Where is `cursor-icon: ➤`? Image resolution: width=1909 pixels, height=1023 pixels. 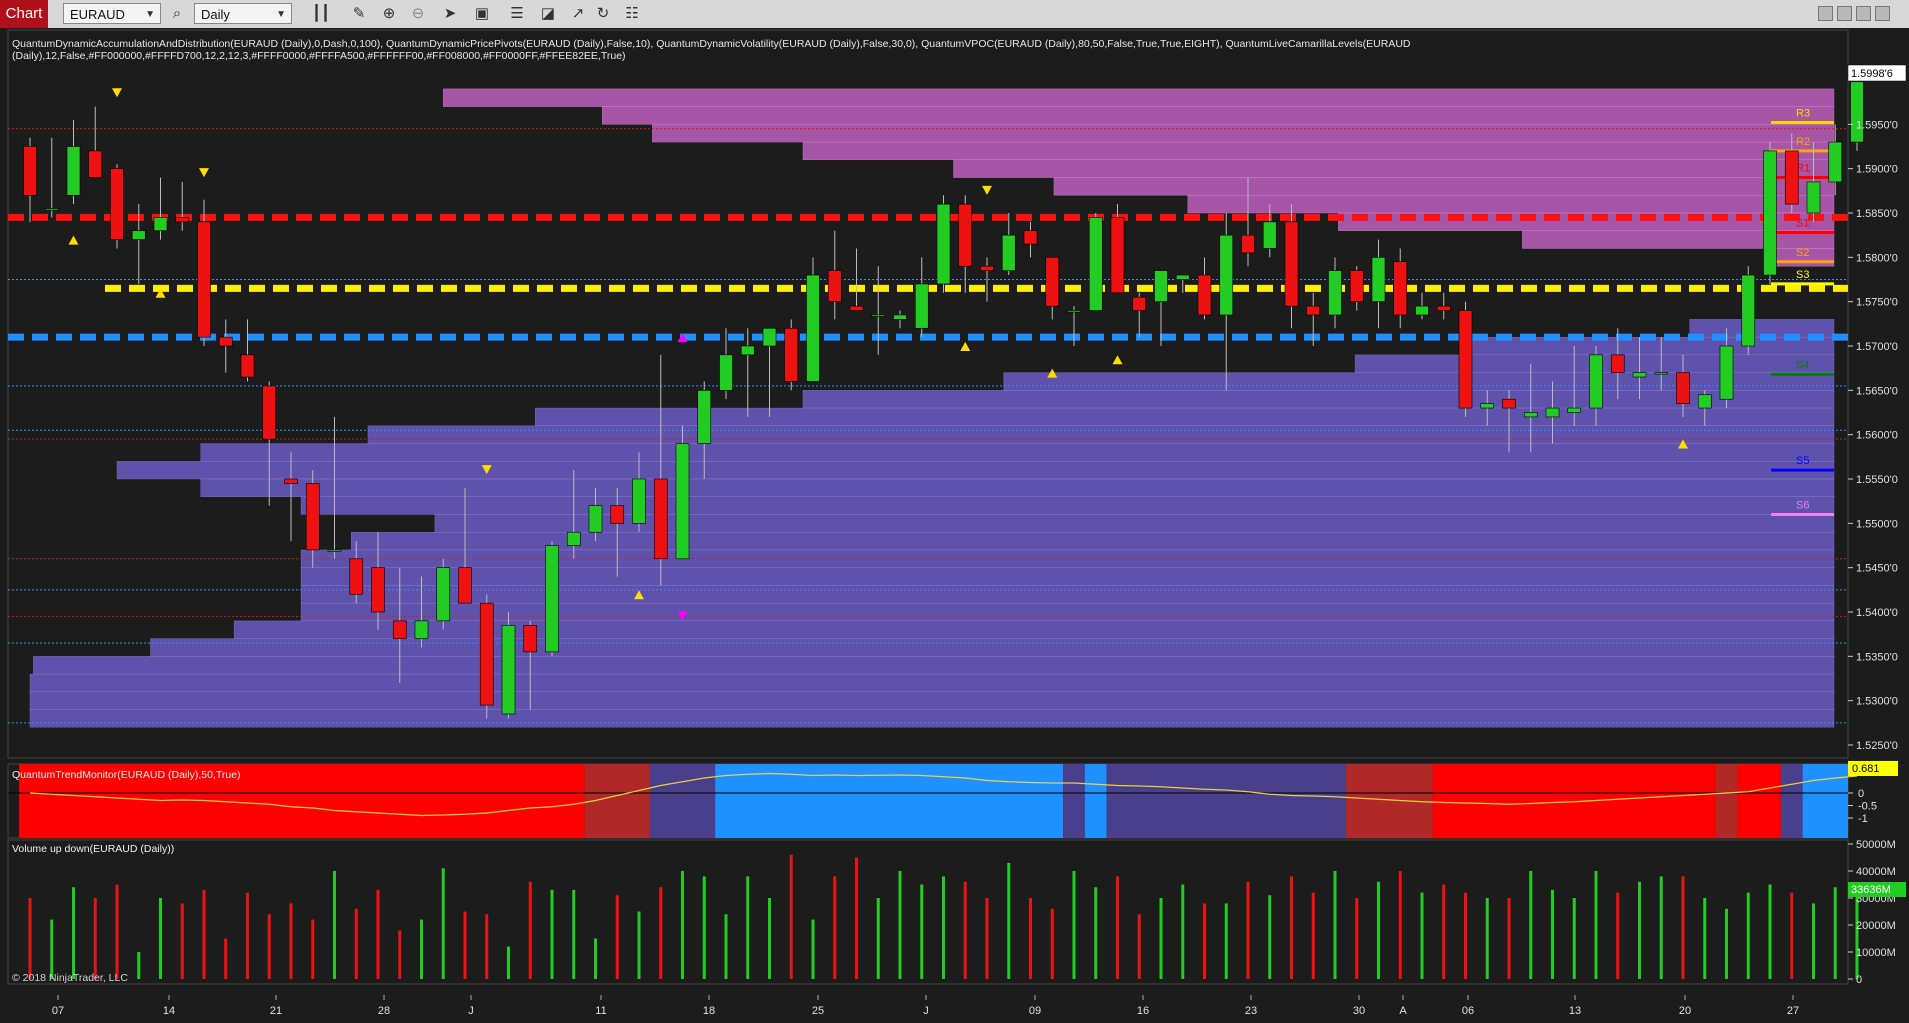 cursor-icon: ➤ is located at coordinates (450, 14).